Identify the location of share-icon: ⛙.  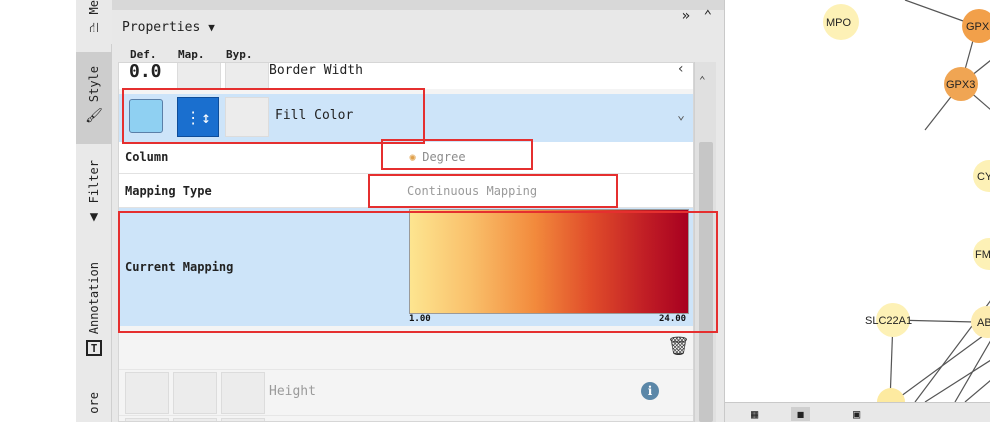
(94, 28).